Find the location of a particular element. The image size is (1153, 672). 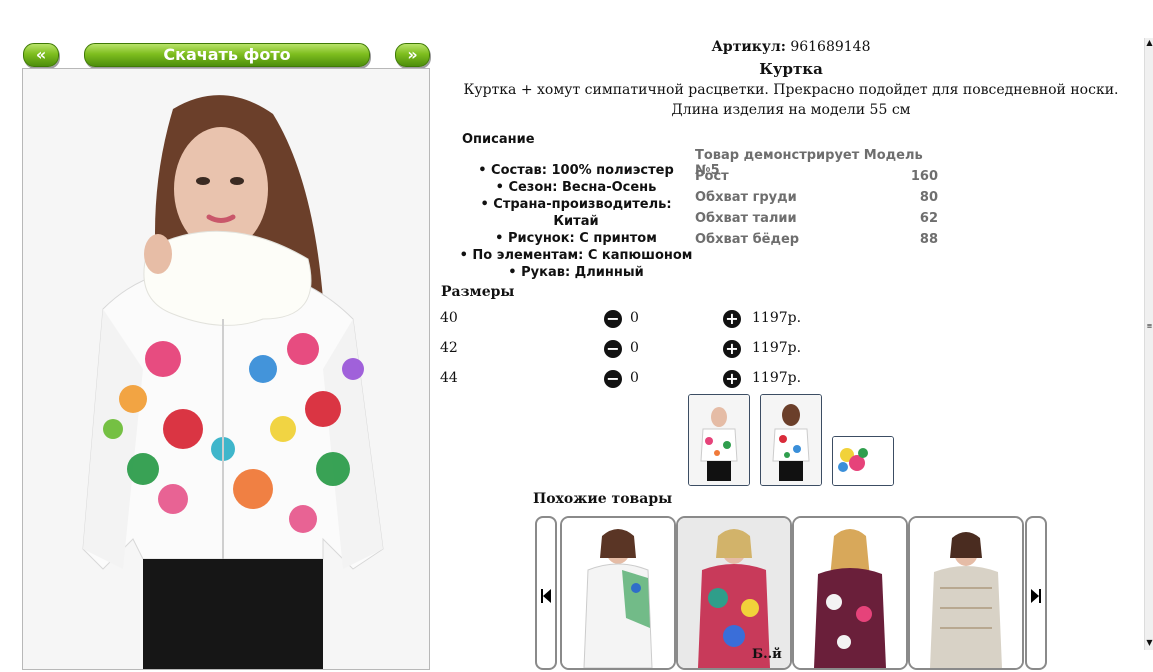

scroll-up-icon: ▲ is located at coordinates (1149, 44).